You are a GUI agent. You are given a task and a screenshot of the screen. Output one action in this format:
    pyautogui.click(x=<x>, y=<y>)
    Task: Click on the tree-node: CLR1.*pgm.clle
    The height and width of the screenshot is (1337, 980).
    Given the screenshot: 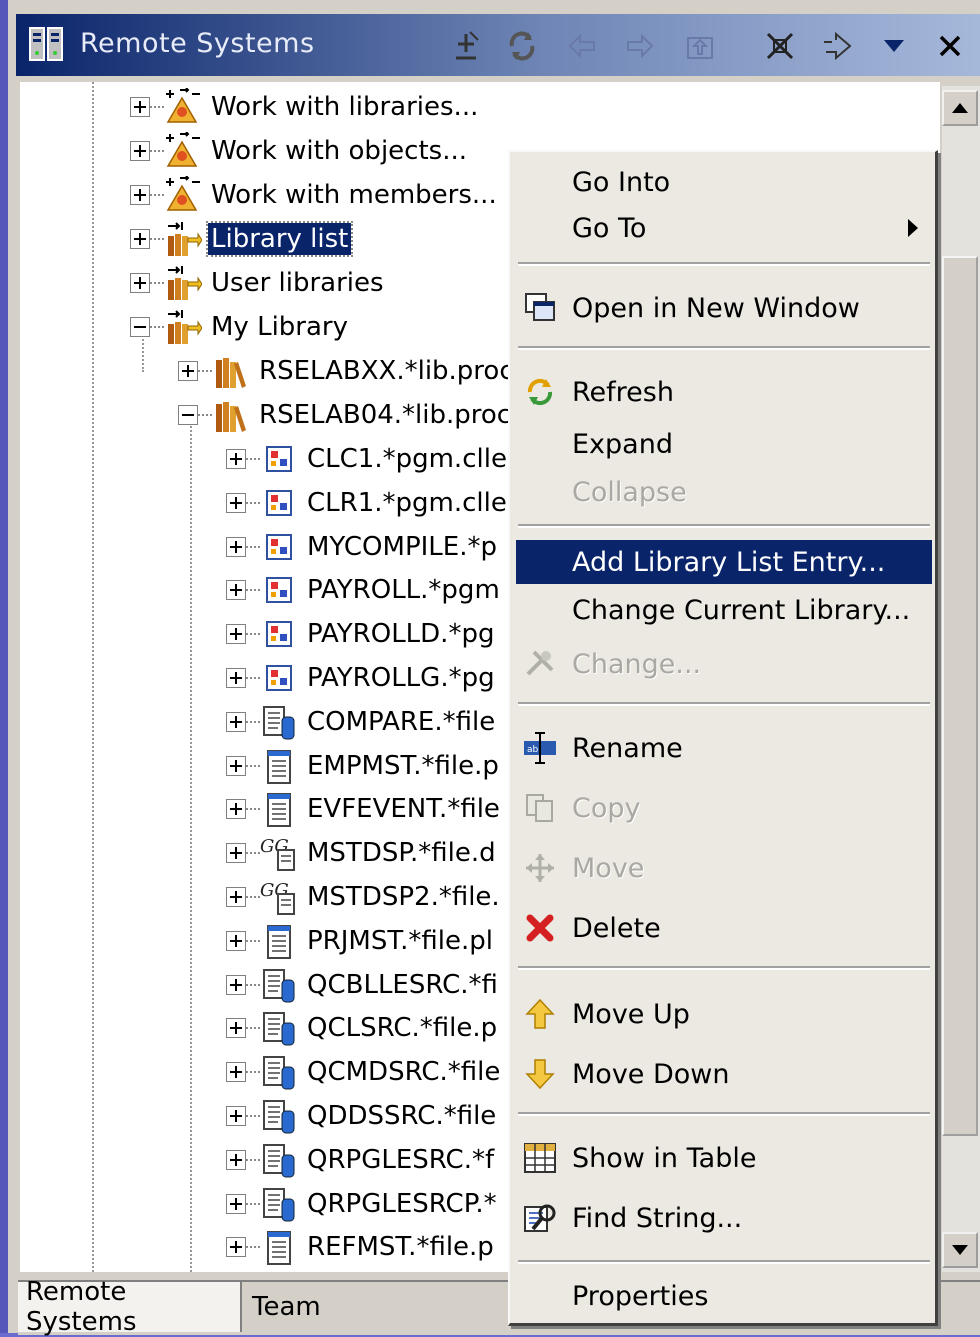 What is the action you would take?
    pyautogui.click(x=368, y=503)
    